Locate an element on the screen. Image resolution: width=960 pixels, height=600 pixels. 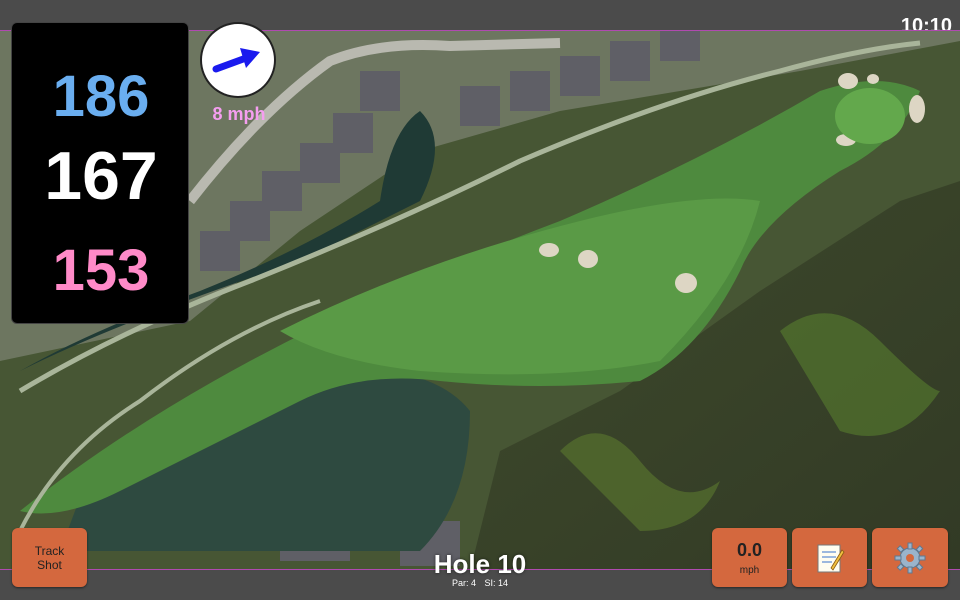
track-shot-button: Track Shot is located at coordinates (49, 557).